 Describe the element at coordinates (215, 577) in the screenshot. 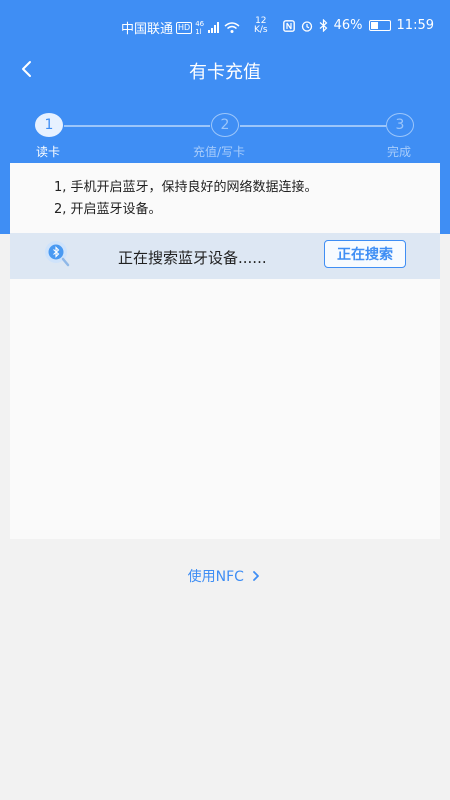

I see `use-nfc-label: 使用NFC` at that location.